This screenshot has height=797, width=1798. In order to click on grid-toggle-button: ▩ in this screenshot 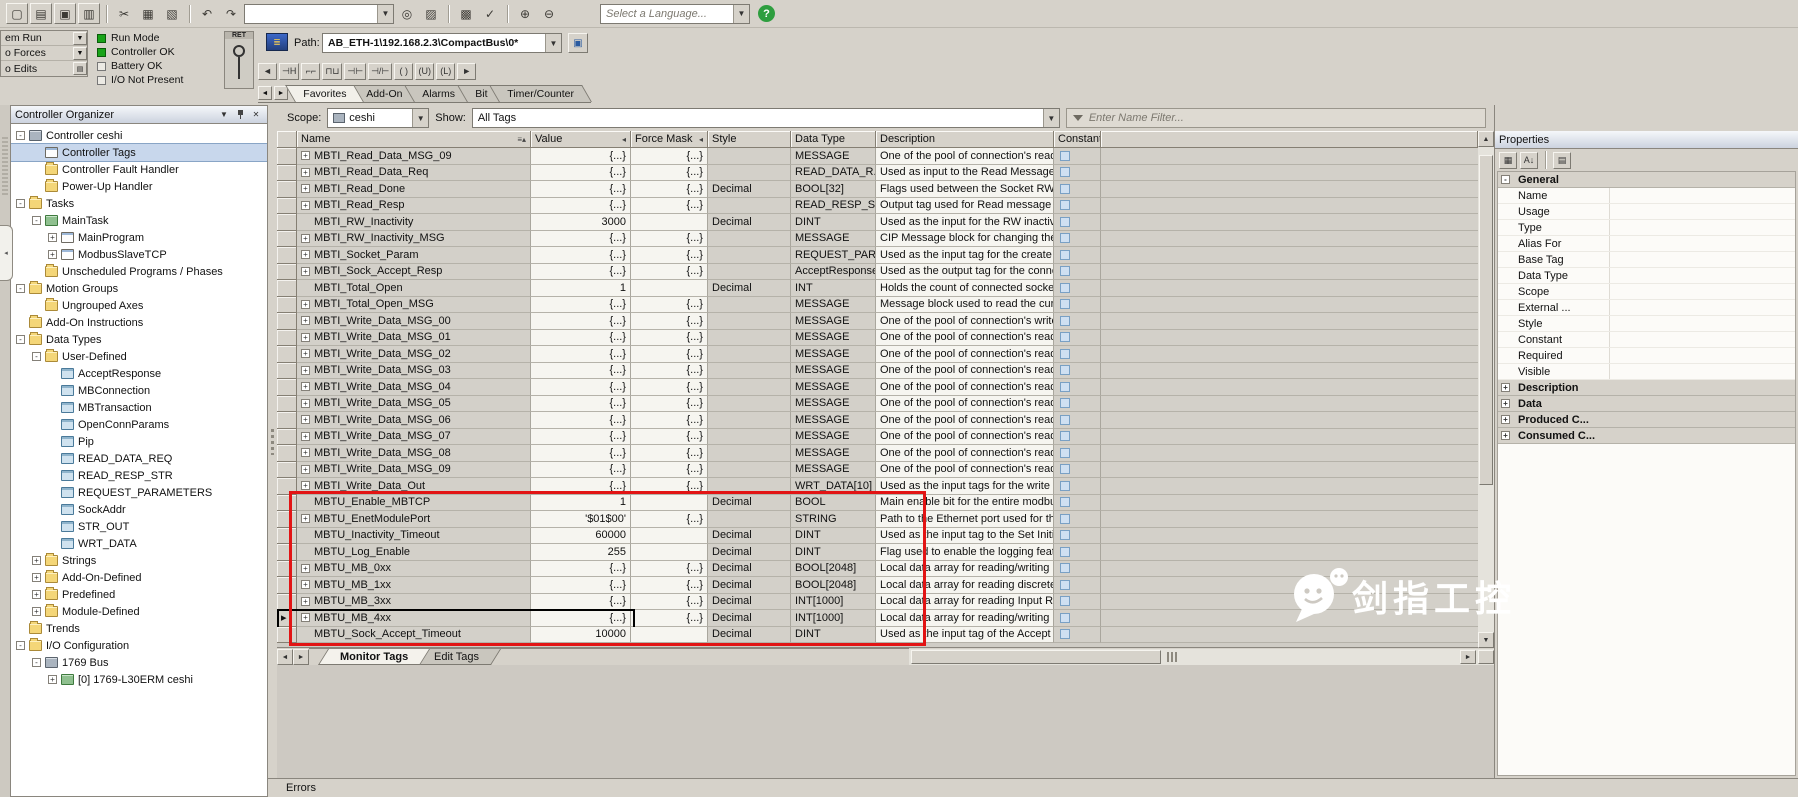, I will do `click(466, 13)`.